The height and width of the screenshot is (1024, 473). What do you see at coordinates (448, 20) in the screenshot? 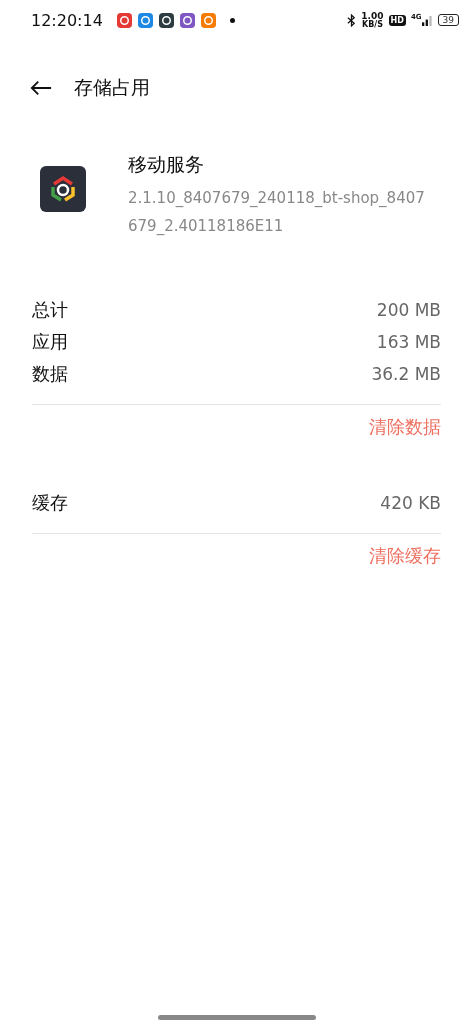
I see `battery-indicator: 39` at bounding box center [448, 20].